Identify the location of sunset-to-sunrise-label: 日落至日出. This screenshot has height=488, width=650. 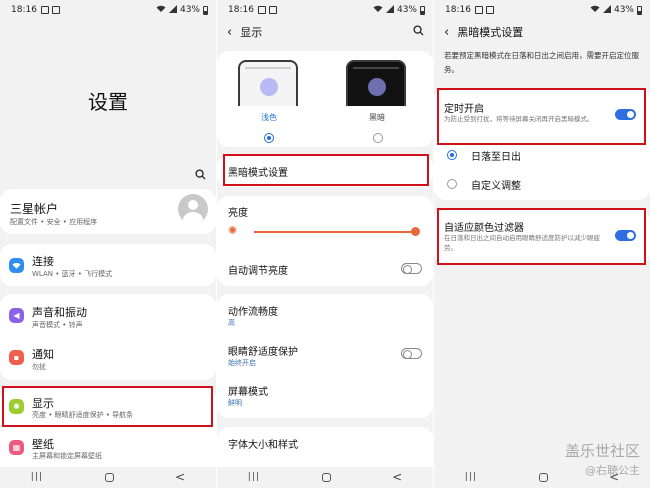
(496, 155).